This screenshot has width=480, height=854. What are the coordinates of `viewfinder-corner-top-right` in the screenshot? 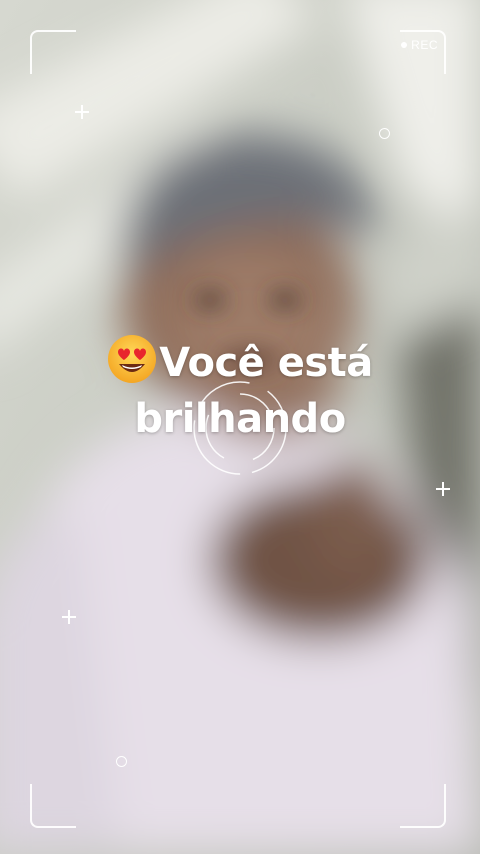 It's located at (423, 52).